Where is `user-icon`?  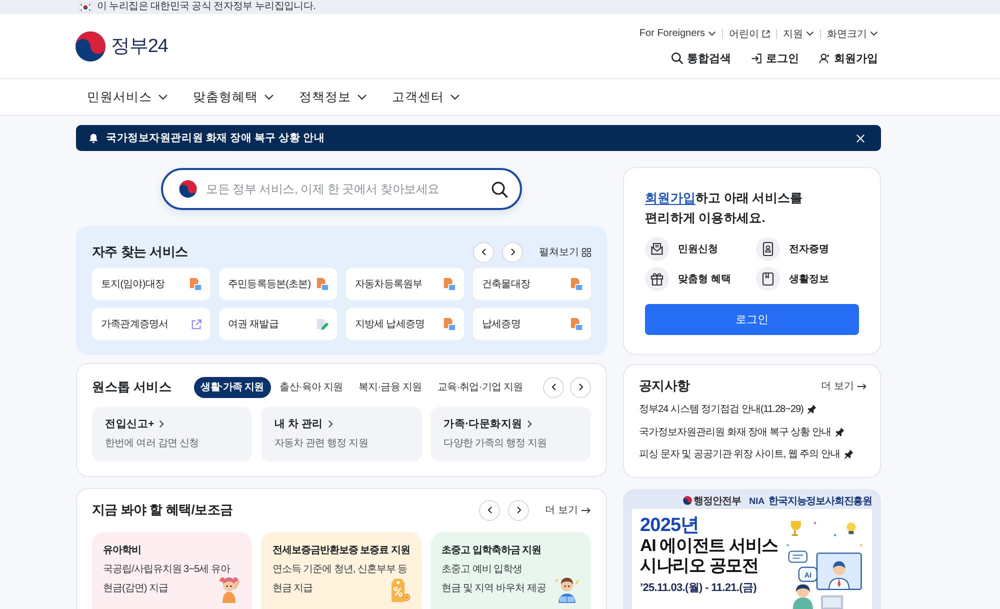
user-icon is located at coordinates (824, 58).